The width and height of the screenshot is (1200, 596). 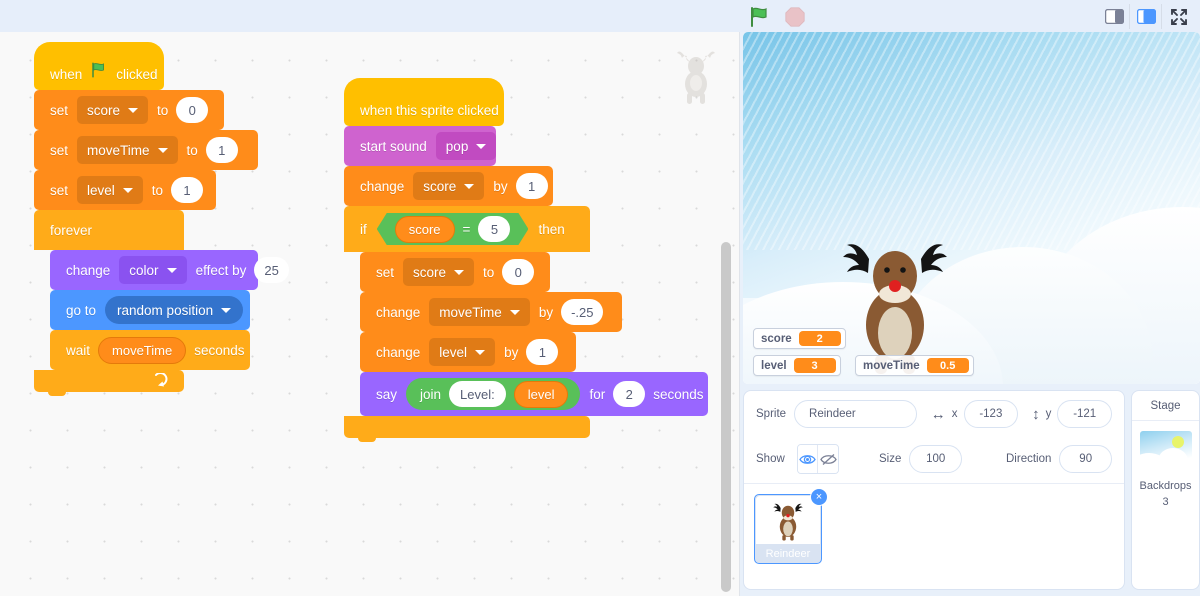 What do you see at coordinates (914, 365) in the screenshot?
I see `monitor-movetime: moveTime 0.5` at bounding box center [914, 365].